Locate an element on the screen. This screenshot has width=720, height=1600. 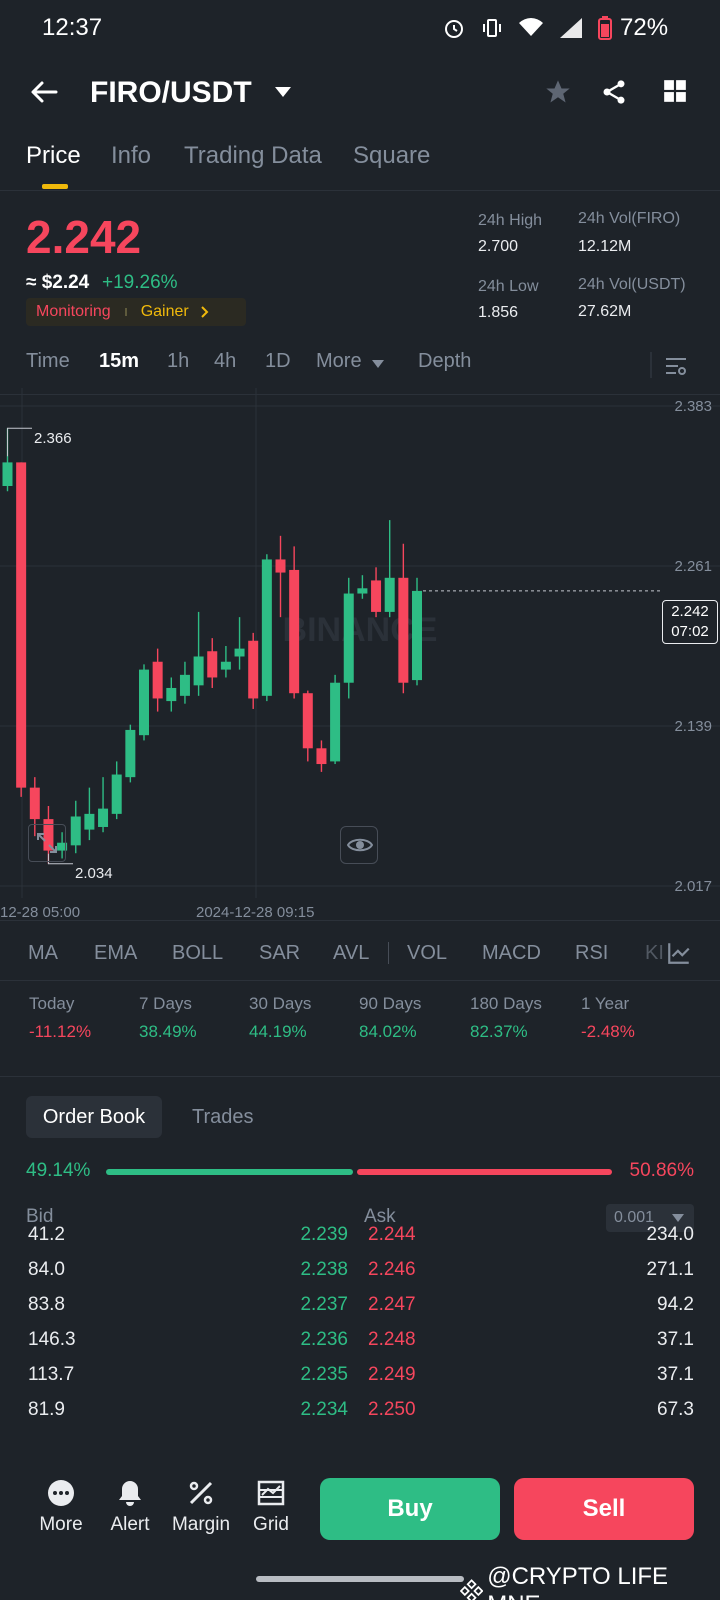
chevron-down-icon is located at coordinates (678, 1218).